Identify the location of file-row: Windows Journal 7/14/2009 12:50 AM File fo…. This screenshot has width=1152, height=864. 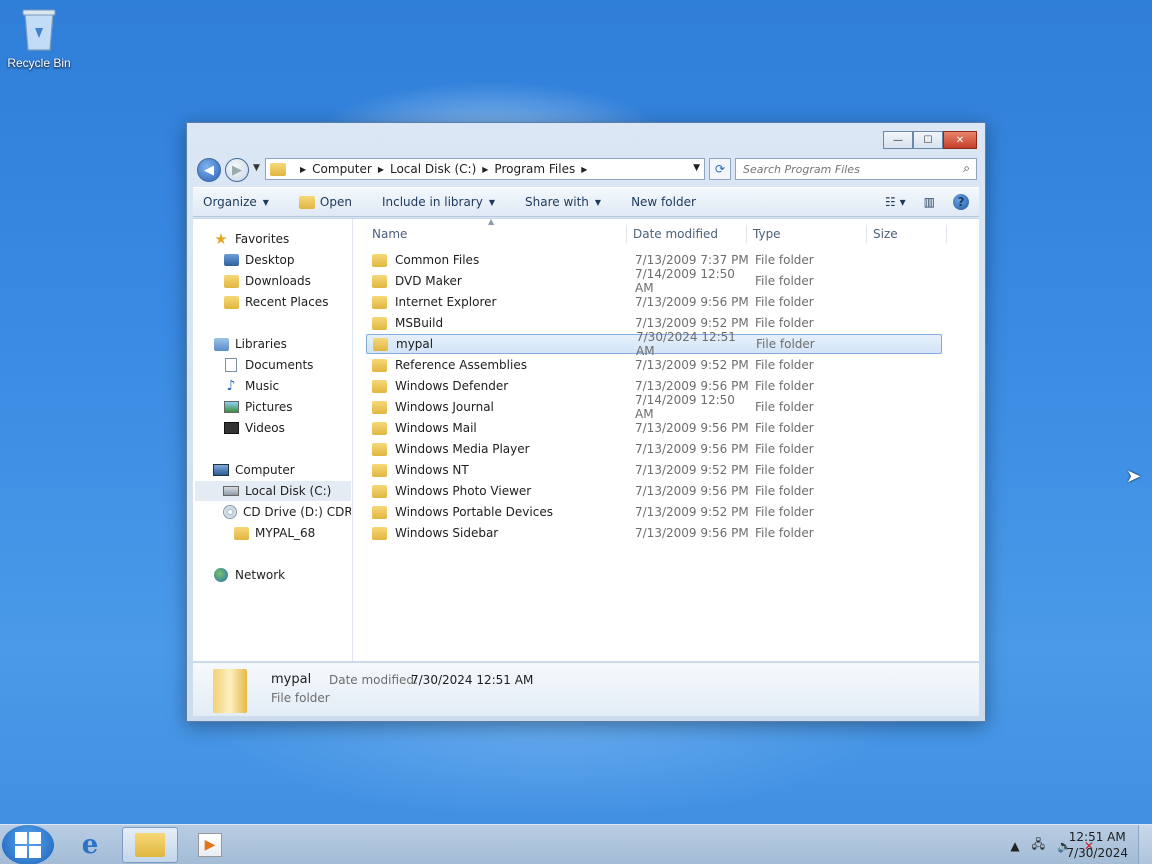
(654, 407).